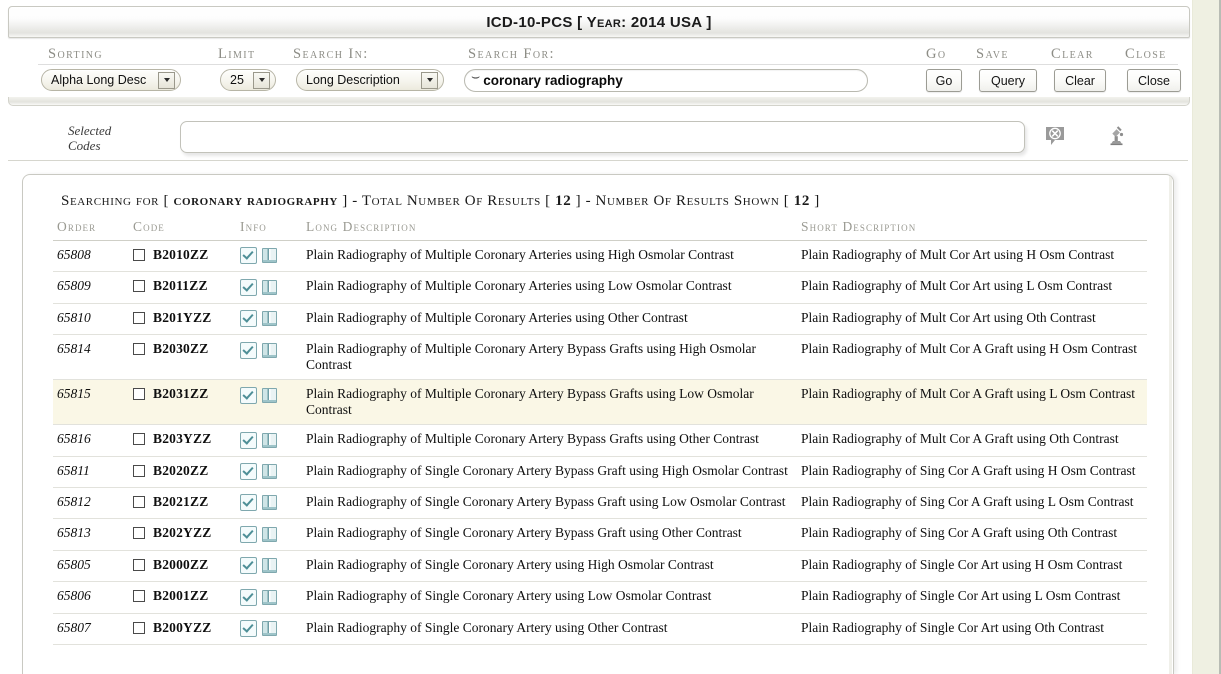 The height and width of the screenshot is (674, 1221). I want to click on column-header-long-desc: Long Description, so click(549, 229).